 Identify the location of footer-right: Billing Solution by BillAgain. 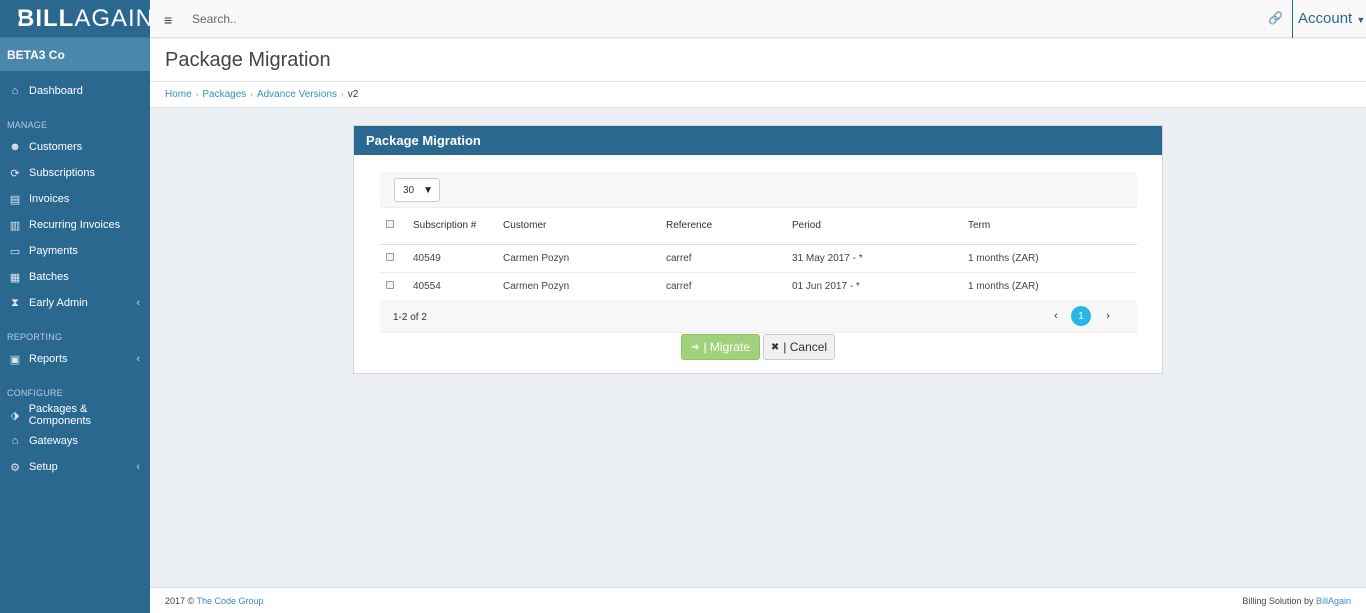
(1296, 601).